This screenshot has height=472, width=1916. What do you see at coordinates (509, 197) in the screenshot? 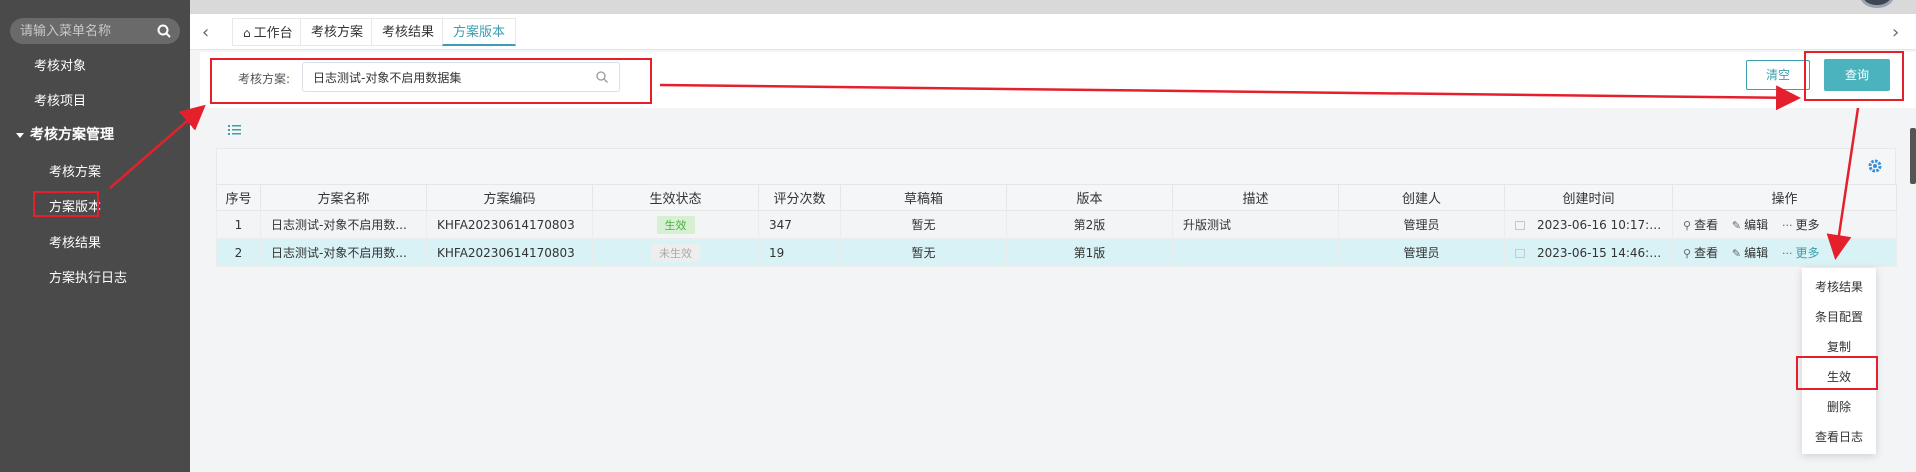
I see `col-header: 方案编码` at bounding box center [509, 197].